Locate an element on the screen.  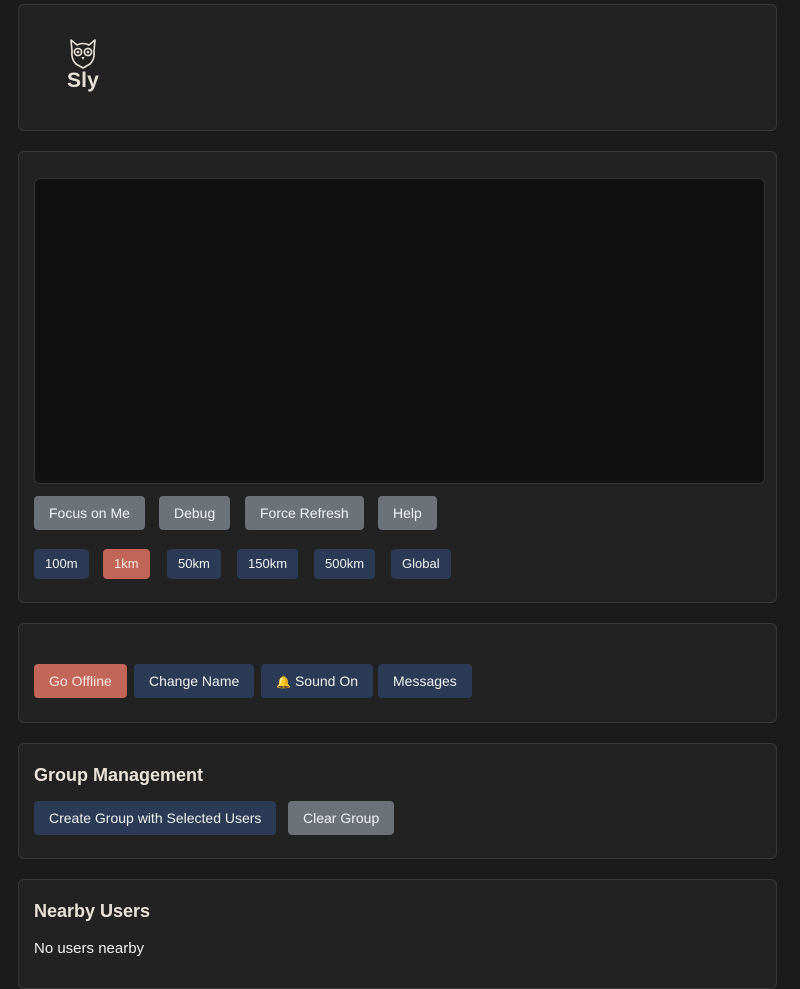
range-button-150km: 150km is located at coordinates (268, 564).